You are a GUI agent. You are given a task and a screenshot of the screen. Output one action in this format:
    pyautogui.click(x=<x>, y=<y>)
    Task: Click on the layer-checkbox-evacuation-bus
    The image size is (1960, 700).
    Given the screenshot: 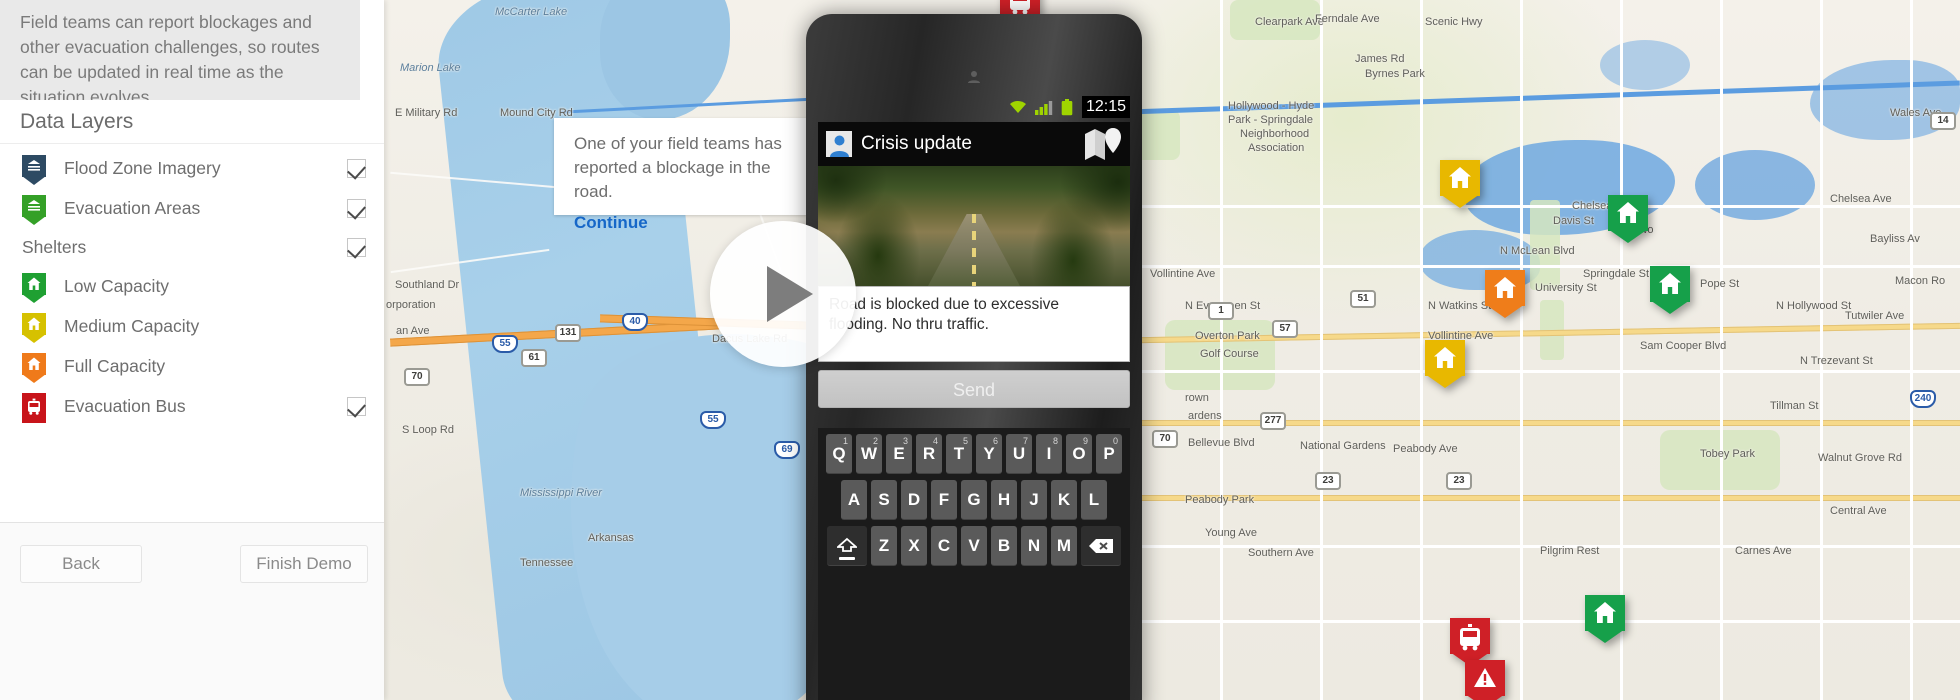 What is the action you would take?
    pyautogui.click(x=356, y=406)
    